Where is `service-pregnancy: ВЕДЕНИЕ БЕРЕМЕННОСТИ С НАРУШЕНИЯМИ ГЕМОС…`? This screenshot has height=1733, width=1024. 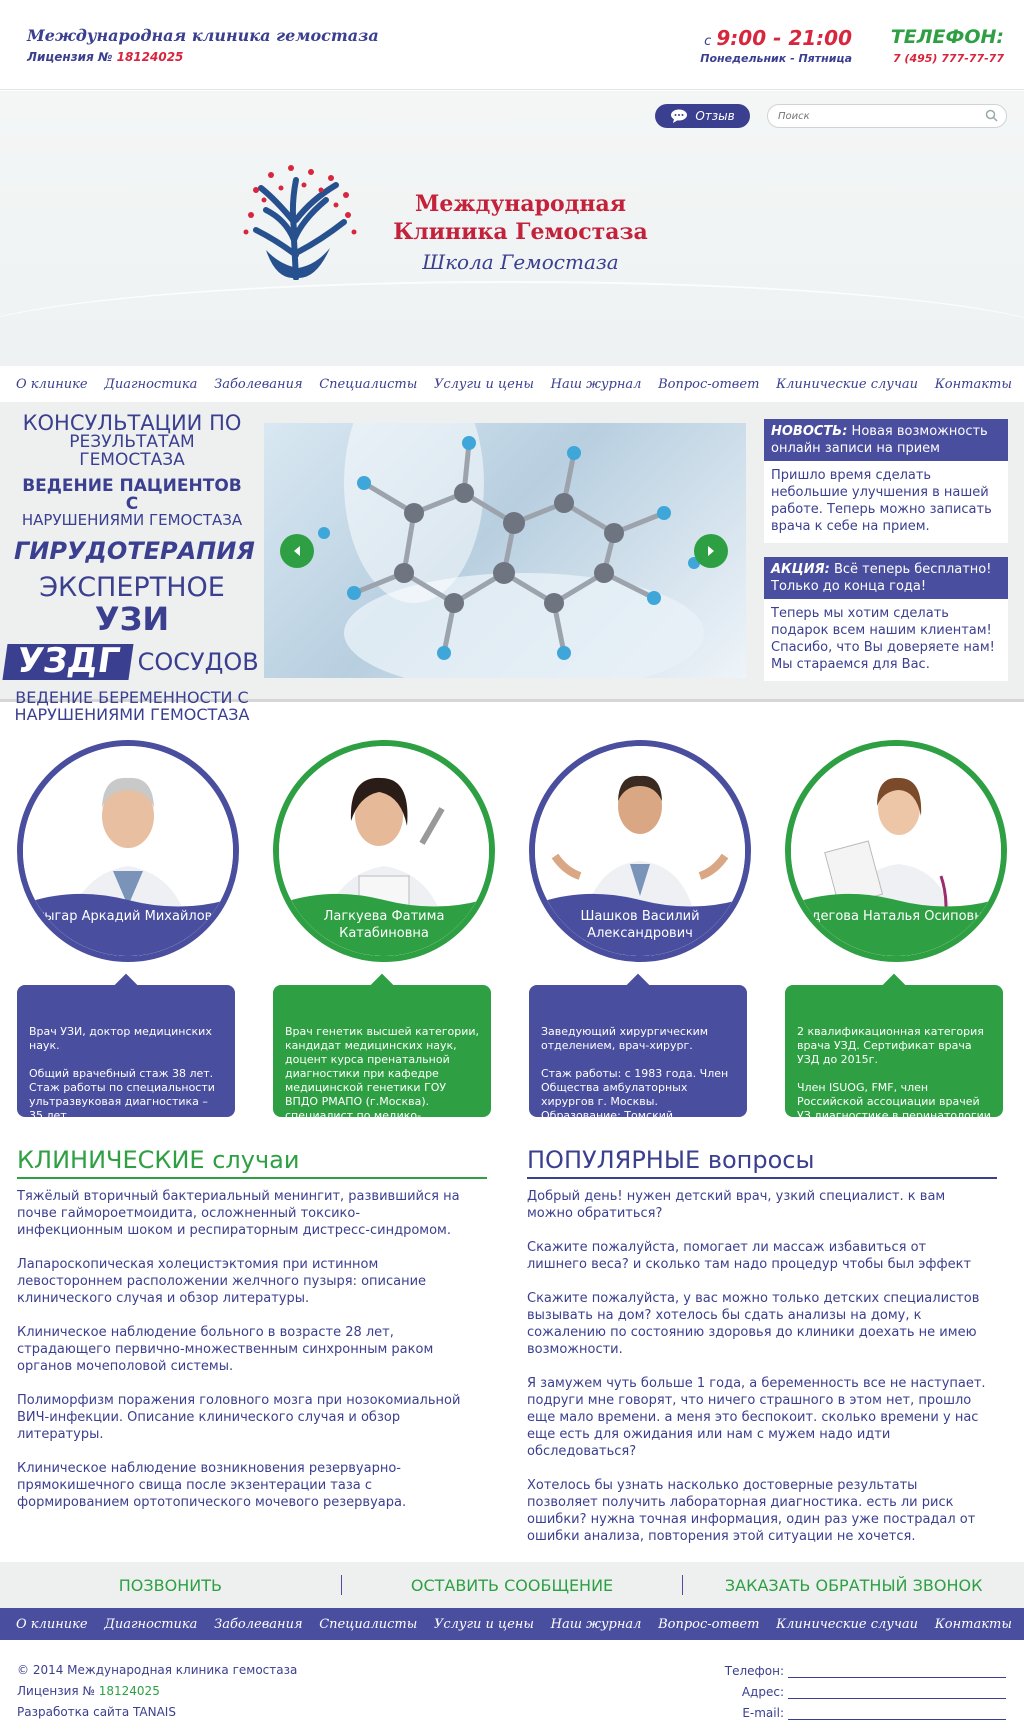 service-pregnancy: ВЕДЕНИЕ БЕРЕМЕННОСТИ С НАРУШЕНИЯМИ ГЕМОС… is located at coordinates (132, 706).